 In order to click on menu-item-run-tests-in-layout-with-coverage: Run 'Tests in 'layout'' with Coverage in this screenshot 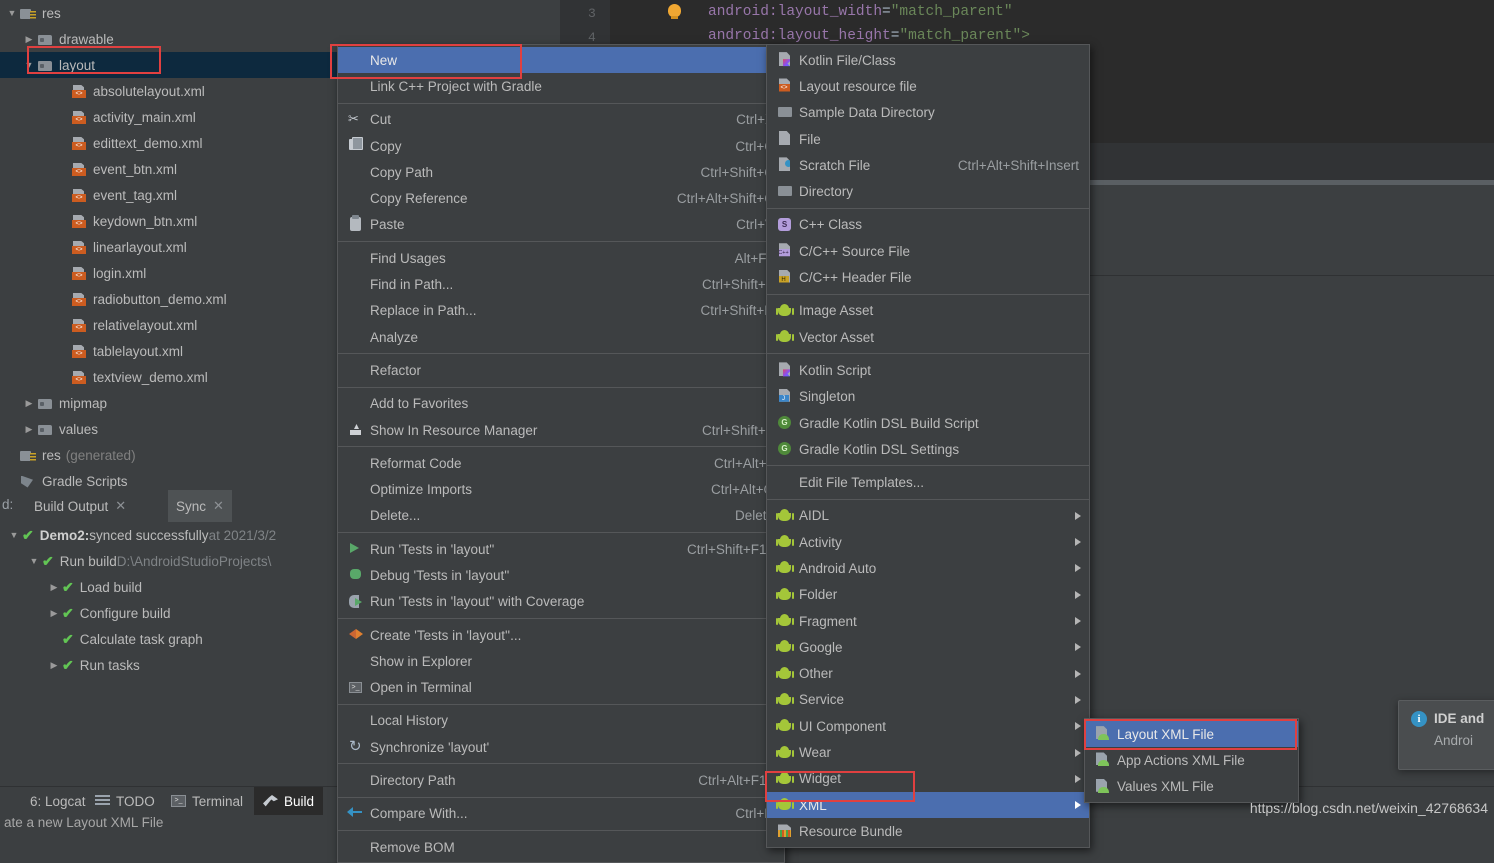, I will do `click(561, 602)`.